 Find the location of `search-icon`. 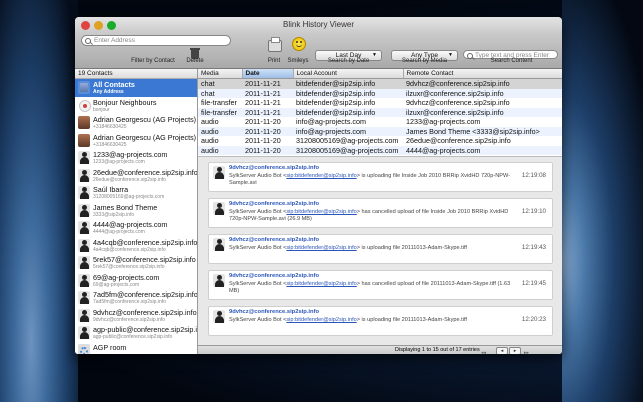

search-icon is located at coordinates (88, 41).